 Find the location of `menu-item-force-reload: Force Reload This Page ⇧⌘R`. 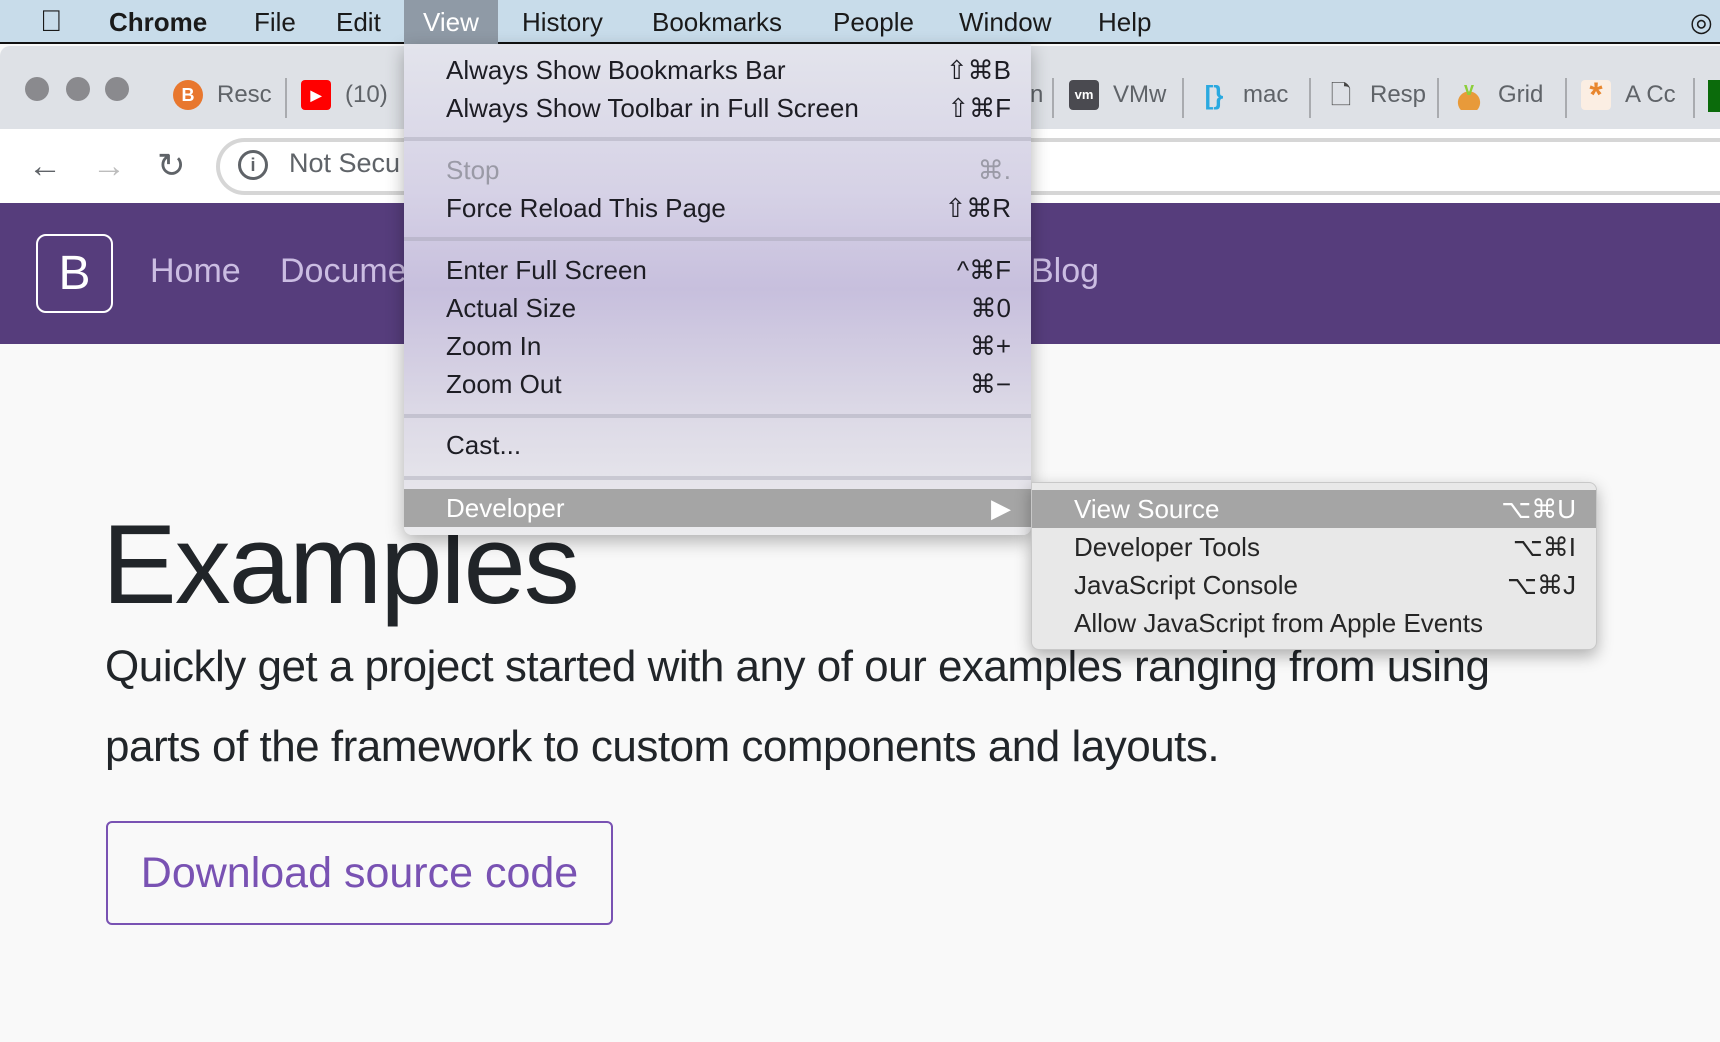

menu-item-force-reload: Force Reload This Page ⇧⌘R is located at coordinates (717, 208).